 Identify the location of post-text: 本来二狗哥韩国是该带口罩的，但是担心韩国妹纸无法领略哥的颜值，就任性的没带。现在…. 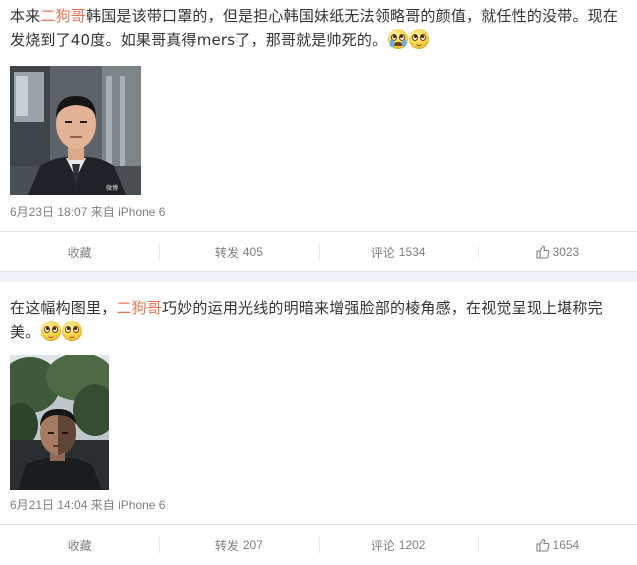
(317, 28).